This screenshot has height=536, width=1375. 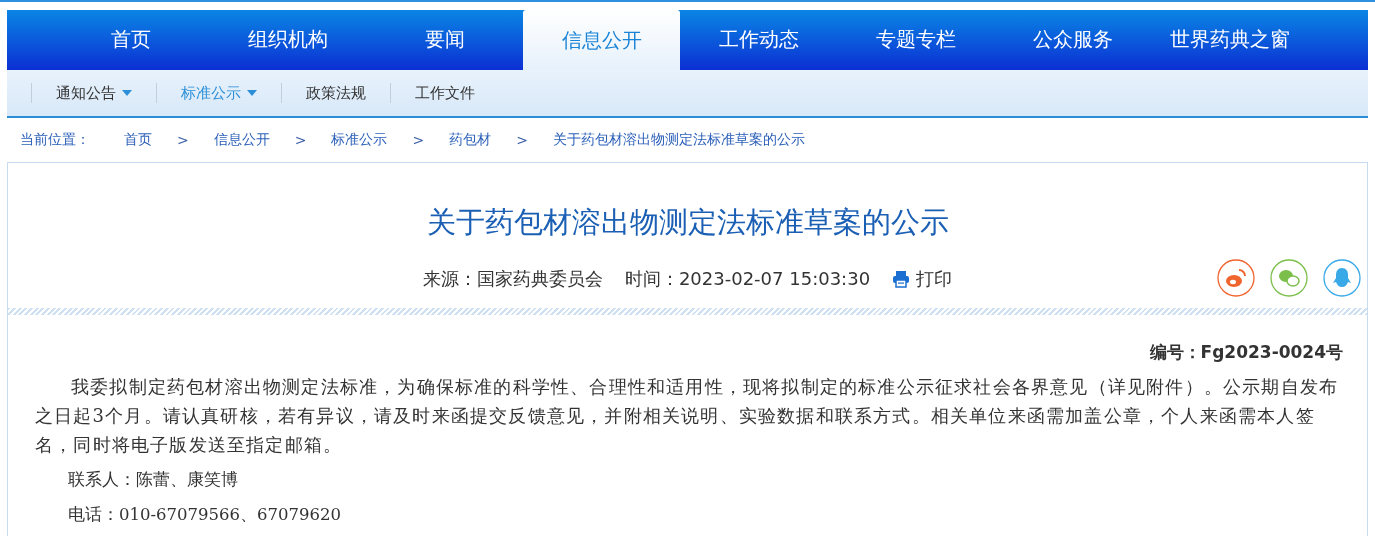 I want to click on nav-tab: 要闻, so click(x=444, y=39).